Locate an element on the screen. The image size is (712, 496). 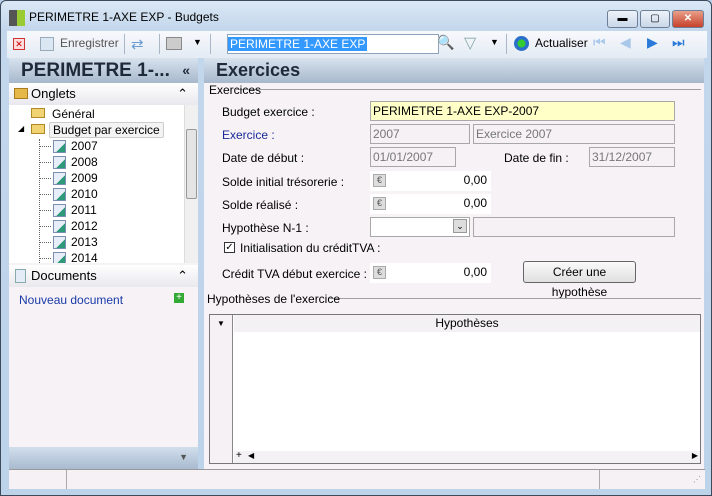
scroll-left-icon: ◀ is located at coordinates (251, 455).